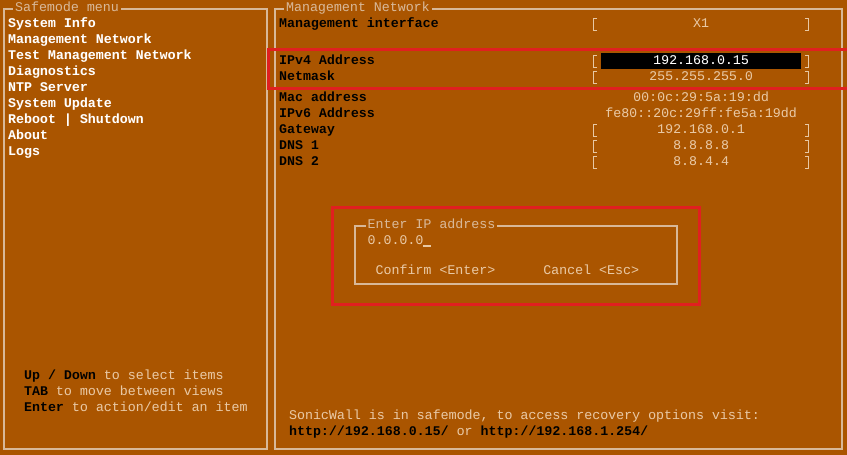  Describe the element at coordinates (359, 24) in the screenshot. I see `field-label: Management interface` at that location.